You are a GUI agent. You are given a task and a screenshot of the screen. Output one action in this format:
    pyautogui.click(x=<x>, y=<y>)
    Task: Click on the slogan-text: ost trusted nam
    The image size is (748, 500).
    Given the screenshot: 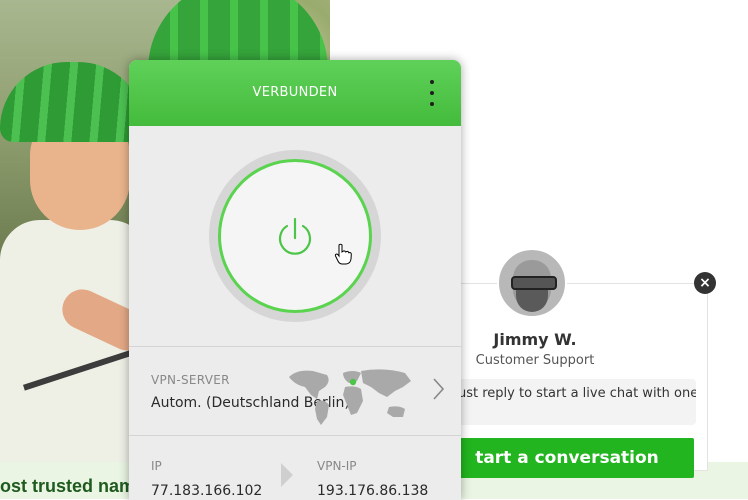 What is the action you would take?
    pyautogui.click(x=68, y=486)
    